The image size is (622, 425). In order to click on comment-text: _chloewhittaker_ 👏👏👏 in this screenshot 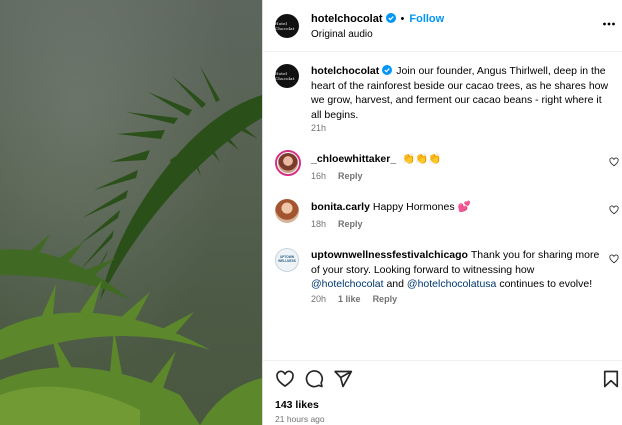, I will do `click(451, 159)`.